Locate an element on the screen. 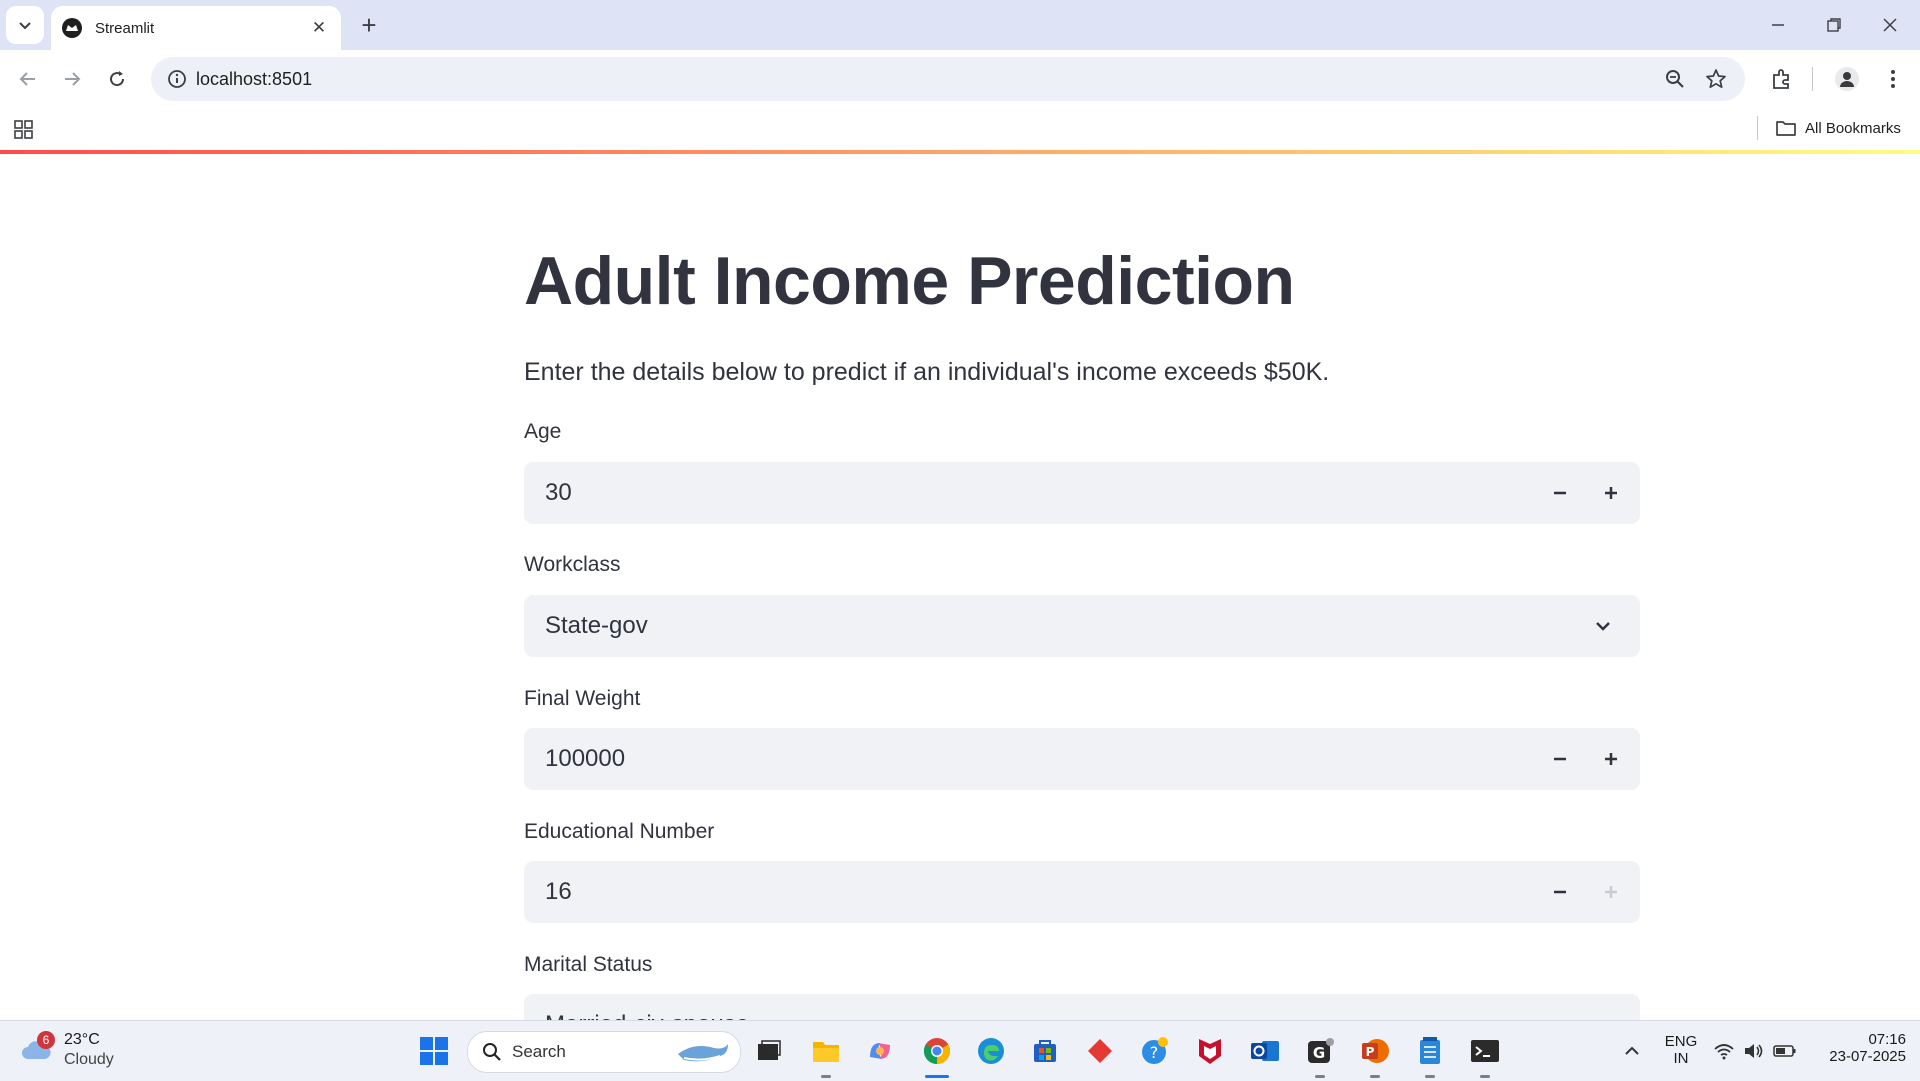 The image size is (1920, 1081). reload-icon is located at coordinates (117, 79).